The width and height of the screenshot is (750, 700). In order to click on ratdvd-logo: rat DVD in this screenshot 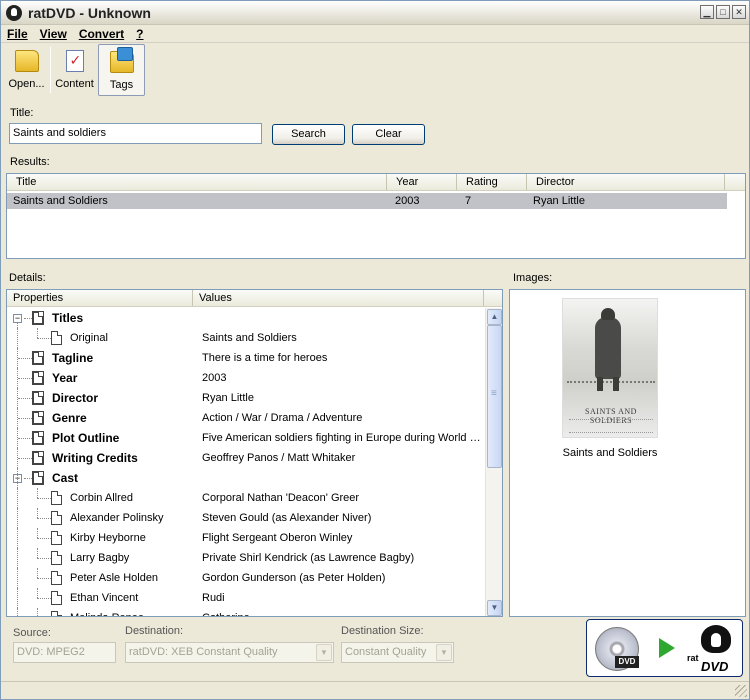, I will do `click(713, 649)`.